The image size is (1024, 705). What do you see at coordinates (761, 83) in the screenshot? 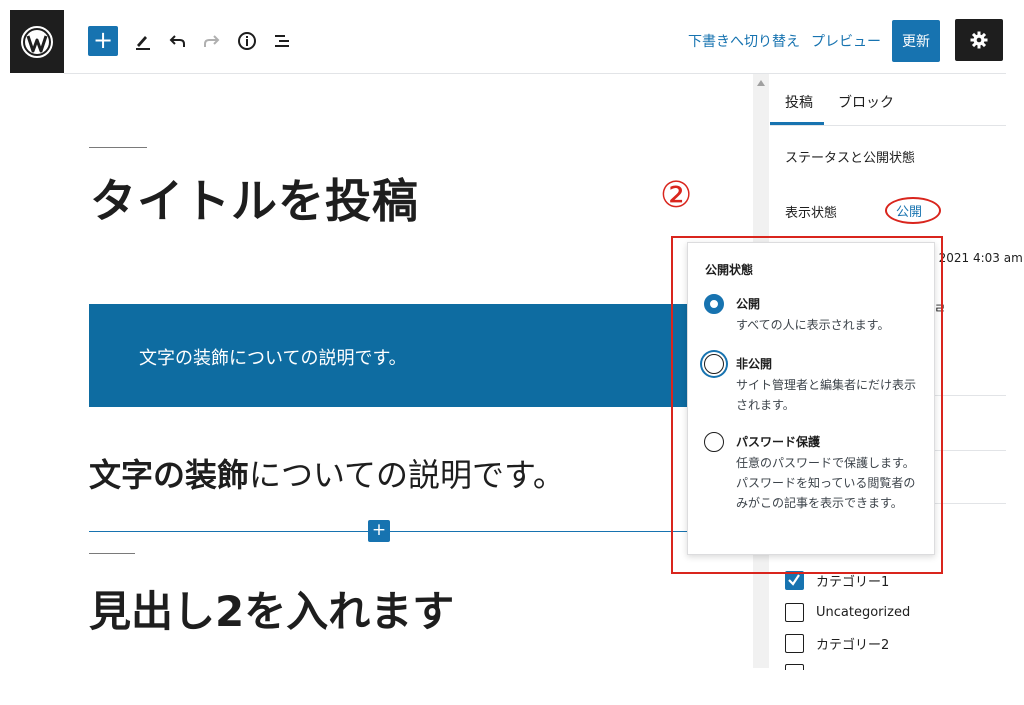
I see `scroll-up-arrow-icon` at bounding box center [761, 83].